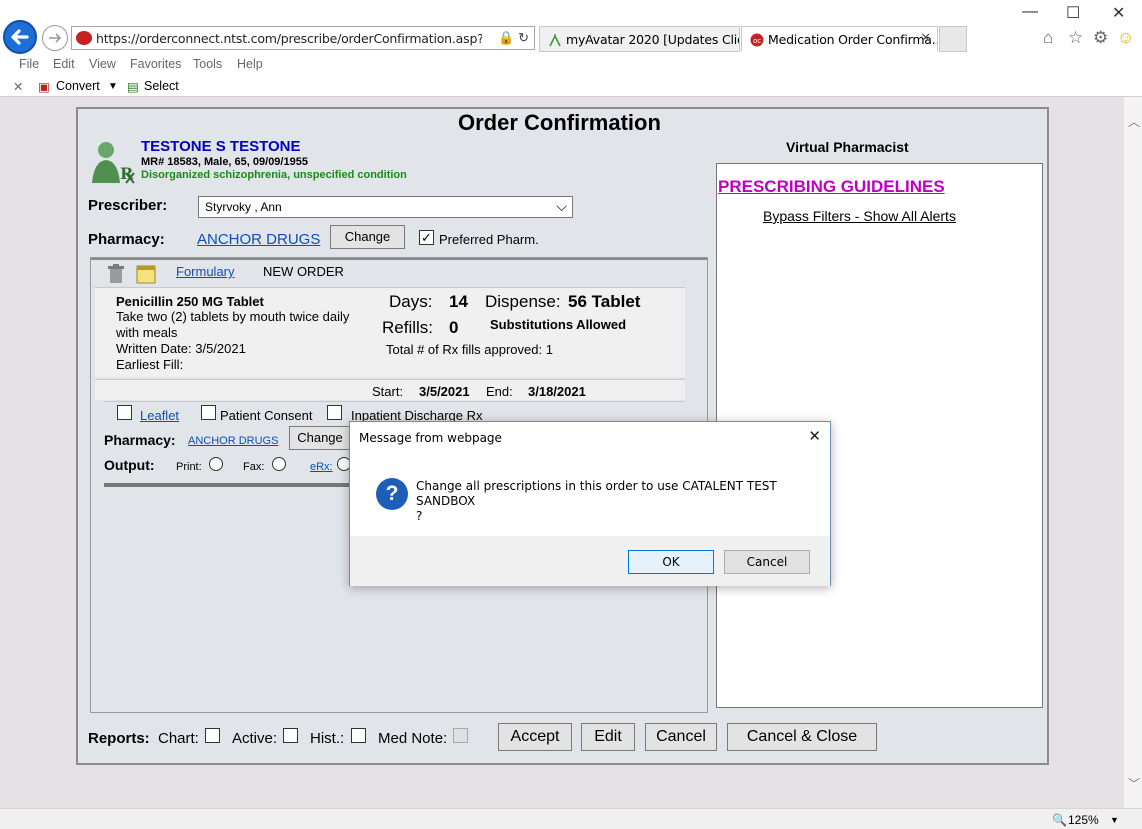 This screenshot has width=1142, height=829. Describe the element at coordinates (953, 39) in the screenshot. I see `new-tab-button` at that location.